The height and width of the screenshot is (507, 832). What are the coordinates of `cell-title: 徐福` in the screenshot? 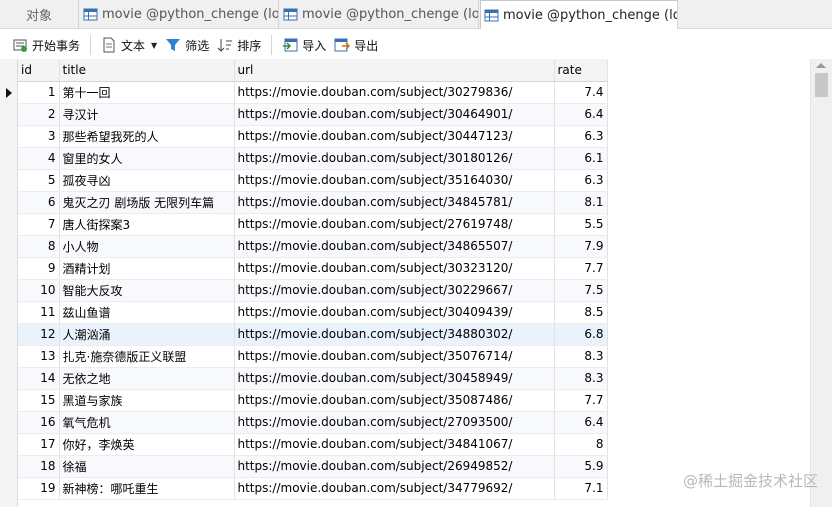 It's located at (147, 466).